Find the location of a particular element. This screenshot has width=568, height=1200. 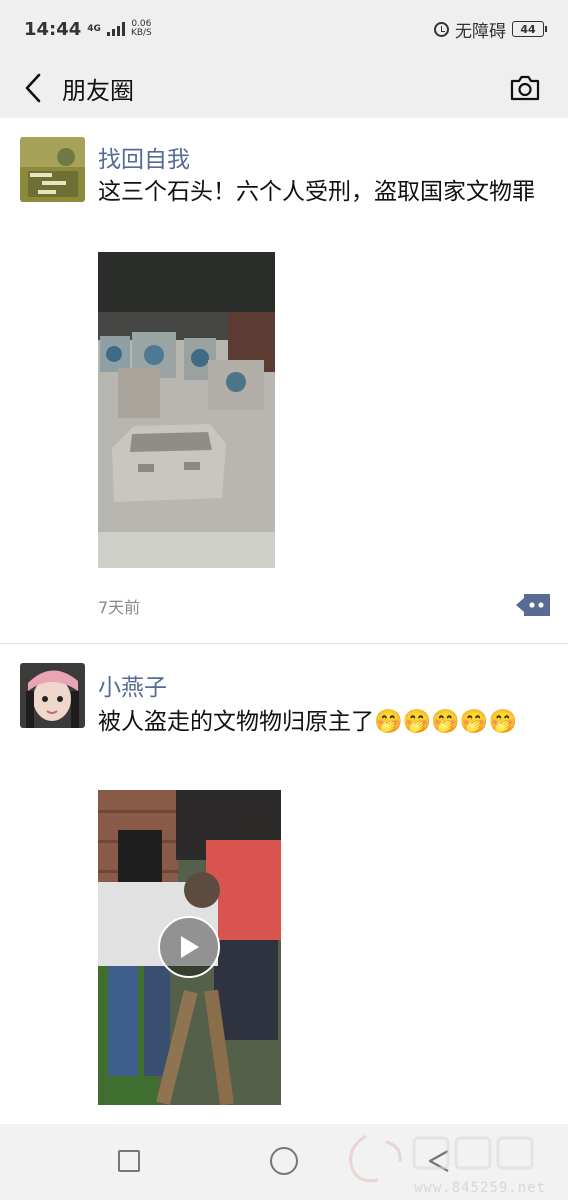

network-type: 4G is located at coordinates (94, 28).